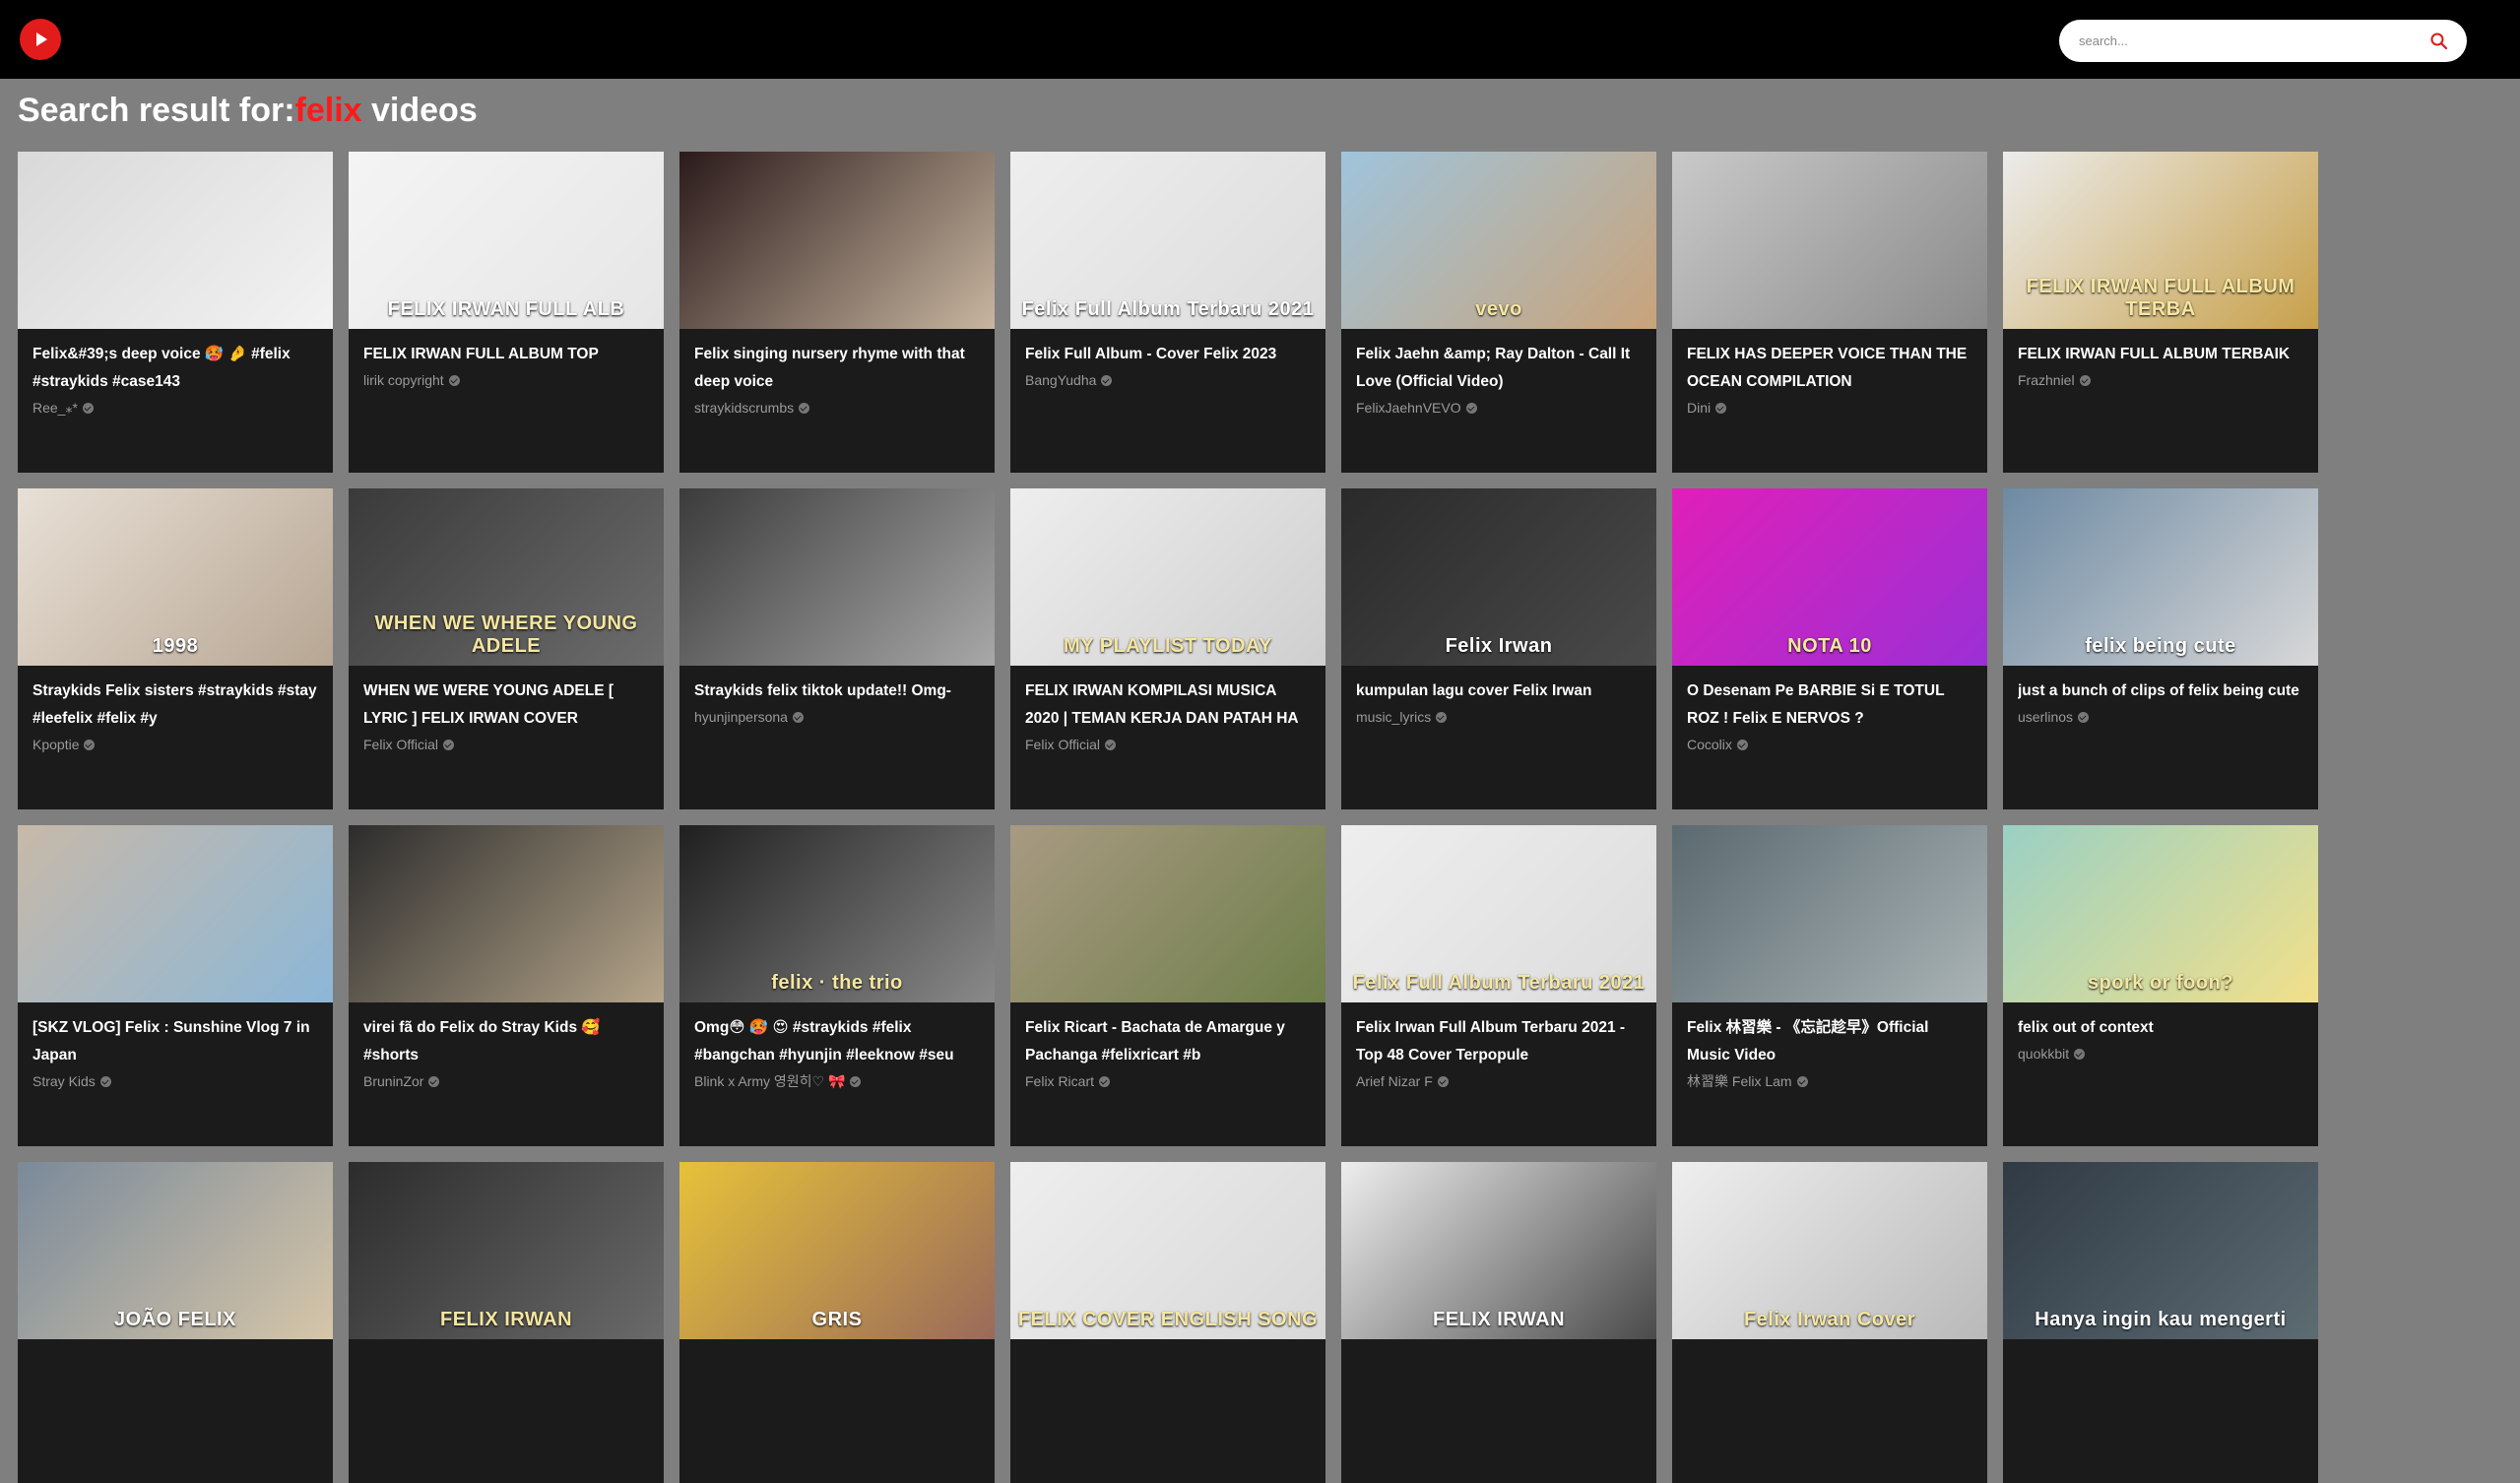  I want to click on video-thumbnail: FELIX IRWAN FULL ALB, so click(506, 241).